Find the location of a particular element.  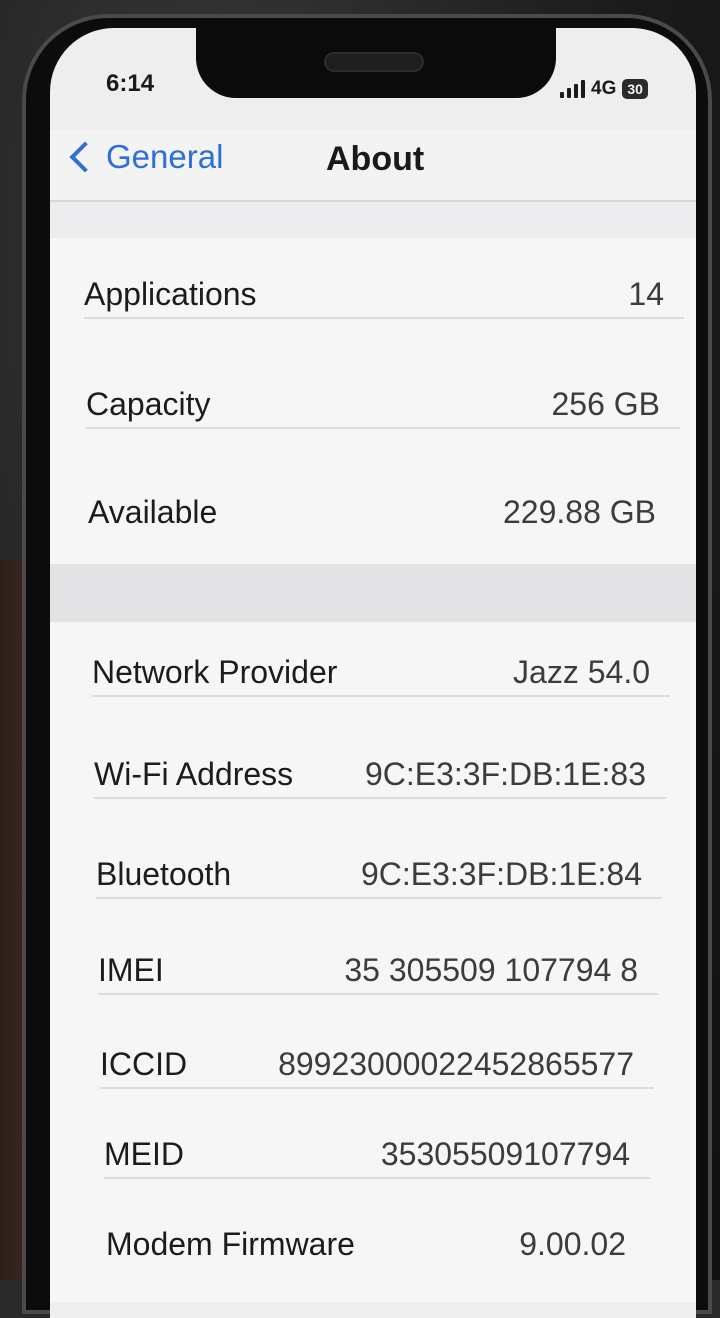

row-label: Available is located at coordinates (153, 512).